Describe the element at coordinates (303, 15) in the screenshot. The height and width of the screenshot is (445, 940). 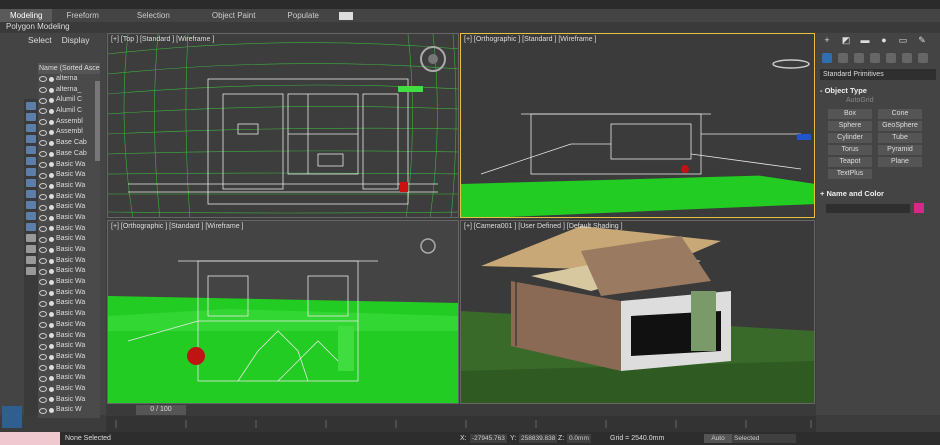
I see `tab-populate: Populate` at that location.